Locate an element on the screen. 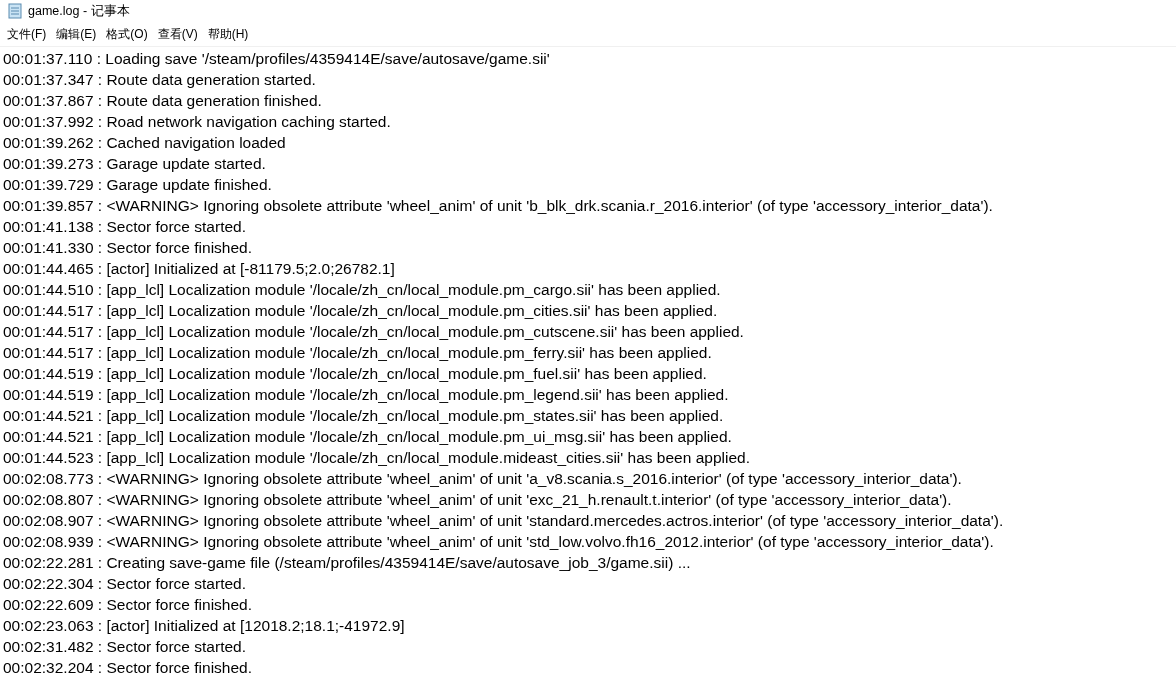 The height and width of the screenshot is (691, 1176). log-line: 00:01:44.521 : [app_lcl] Localization module '/locale/zh_cn/local_module.pm_ui_msg.sii' has been applied. is located at coordinates (368, 437).